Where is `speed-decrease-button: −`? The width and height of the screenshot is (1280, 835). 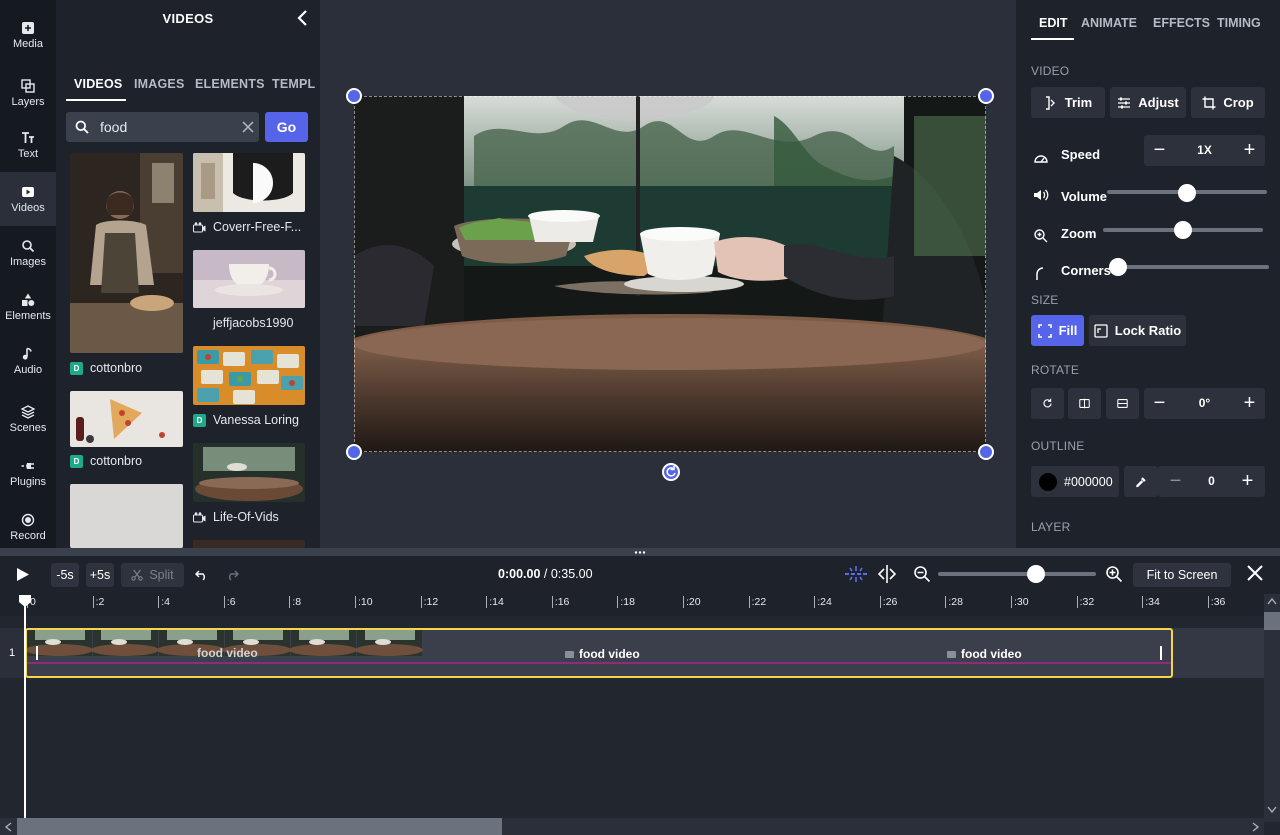 speed-decrease-button: − is located at coordinates (1159, 150).